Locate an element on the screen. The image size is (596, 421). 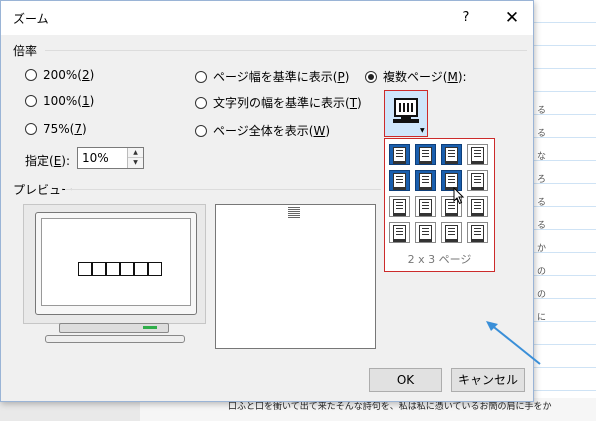
percent-input is located at coordinates (102, 158).